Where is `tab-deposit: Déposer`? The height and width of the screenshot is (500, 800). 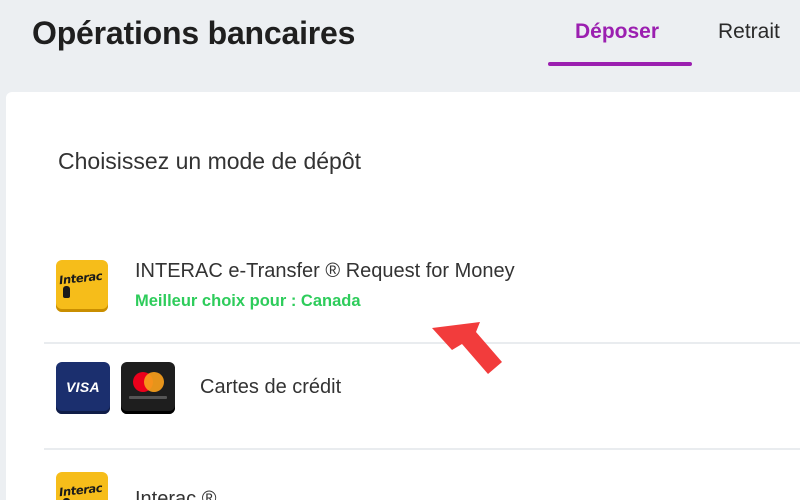 tab-deposit: Déposer is located at coordinates (617, 32).